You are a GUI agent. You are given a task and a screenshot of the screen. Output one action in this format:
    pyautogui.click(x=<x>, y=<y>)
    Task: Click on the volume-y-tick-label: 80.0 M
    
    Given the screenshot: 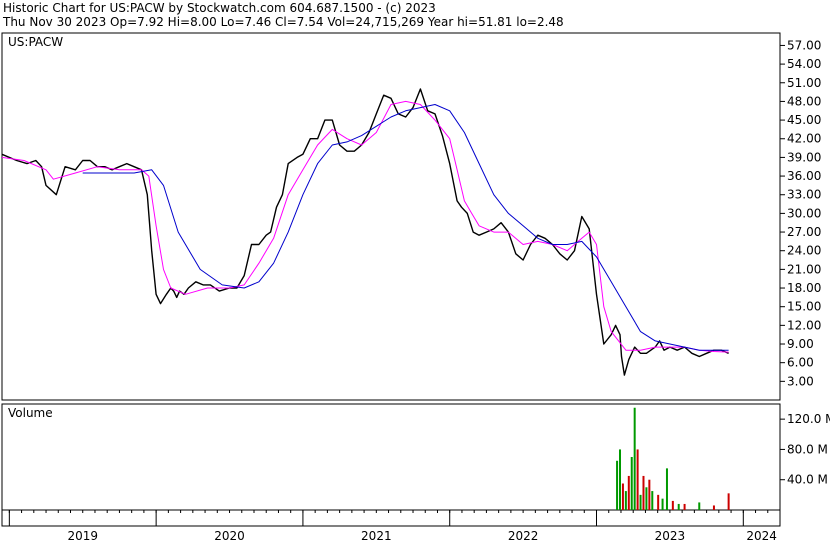 What is the action you would take?
    pyautogui.click(x=807, y=449)
    